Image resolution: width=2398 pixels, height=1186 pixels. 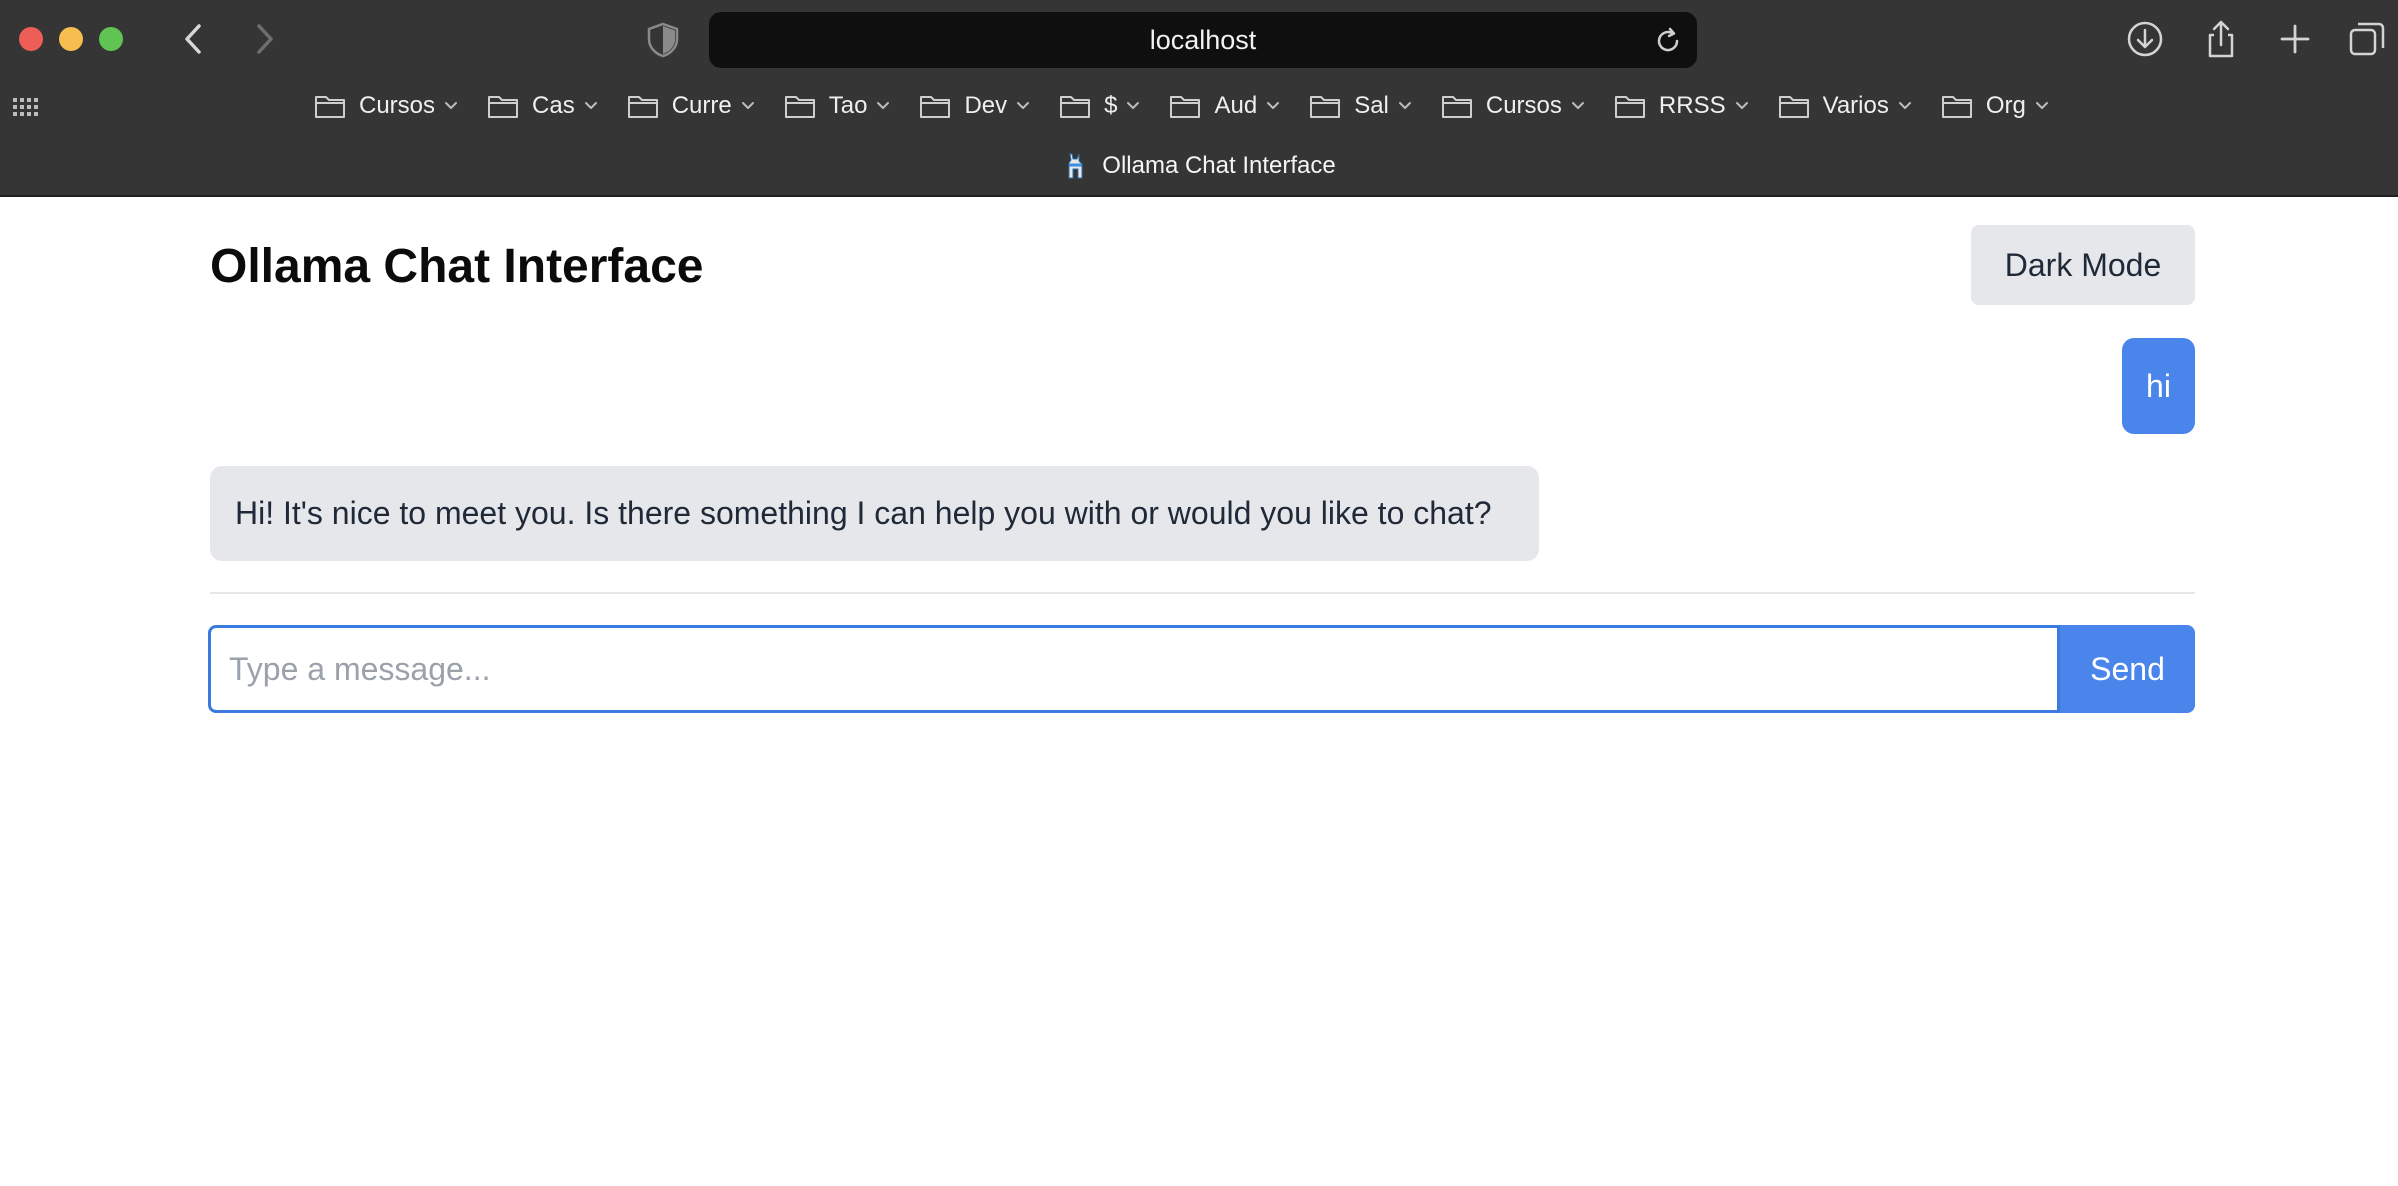 What do you see at coordinates (2367, 39) in the screenshot?
I see `tab-overview-icon` at bounding box center [2367, 39].